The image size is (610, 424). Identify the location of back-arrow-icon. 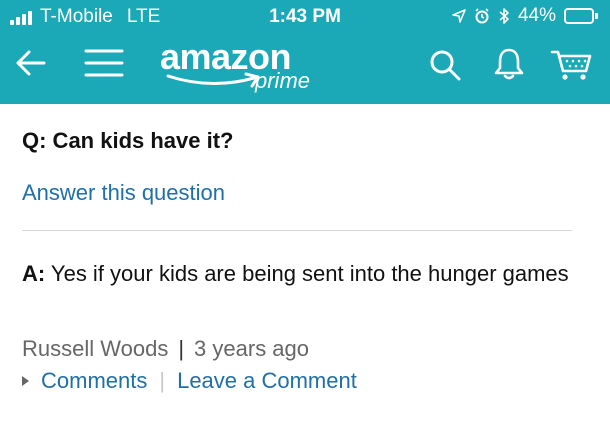
(31, 63).